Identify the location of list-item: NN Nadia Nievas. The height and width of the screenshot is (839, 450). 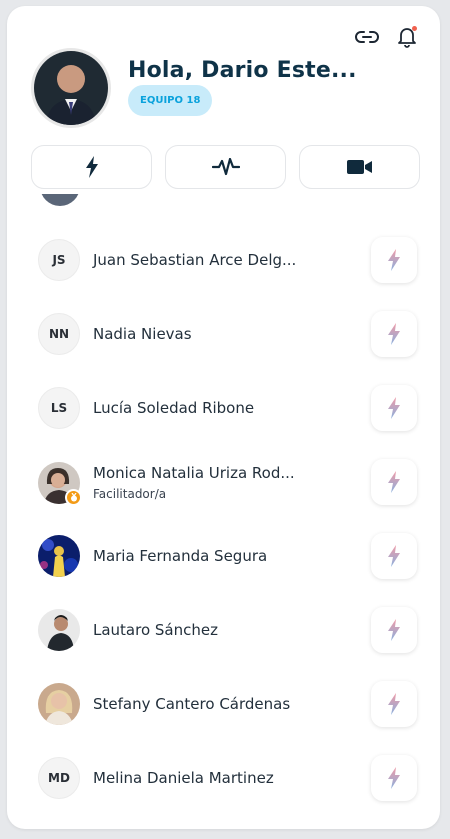
(223, 334).